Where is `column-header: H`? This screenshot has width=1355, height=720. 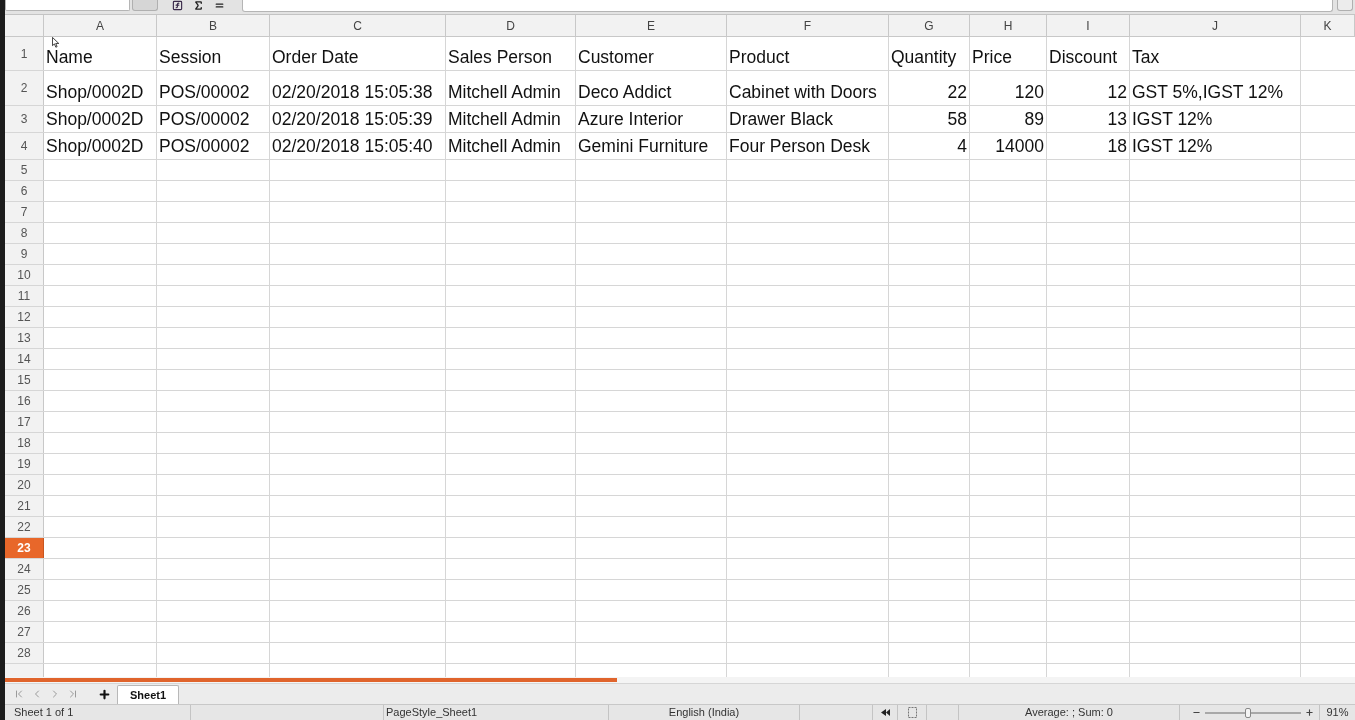 column-header: H is located at coordinates (1008, 26).